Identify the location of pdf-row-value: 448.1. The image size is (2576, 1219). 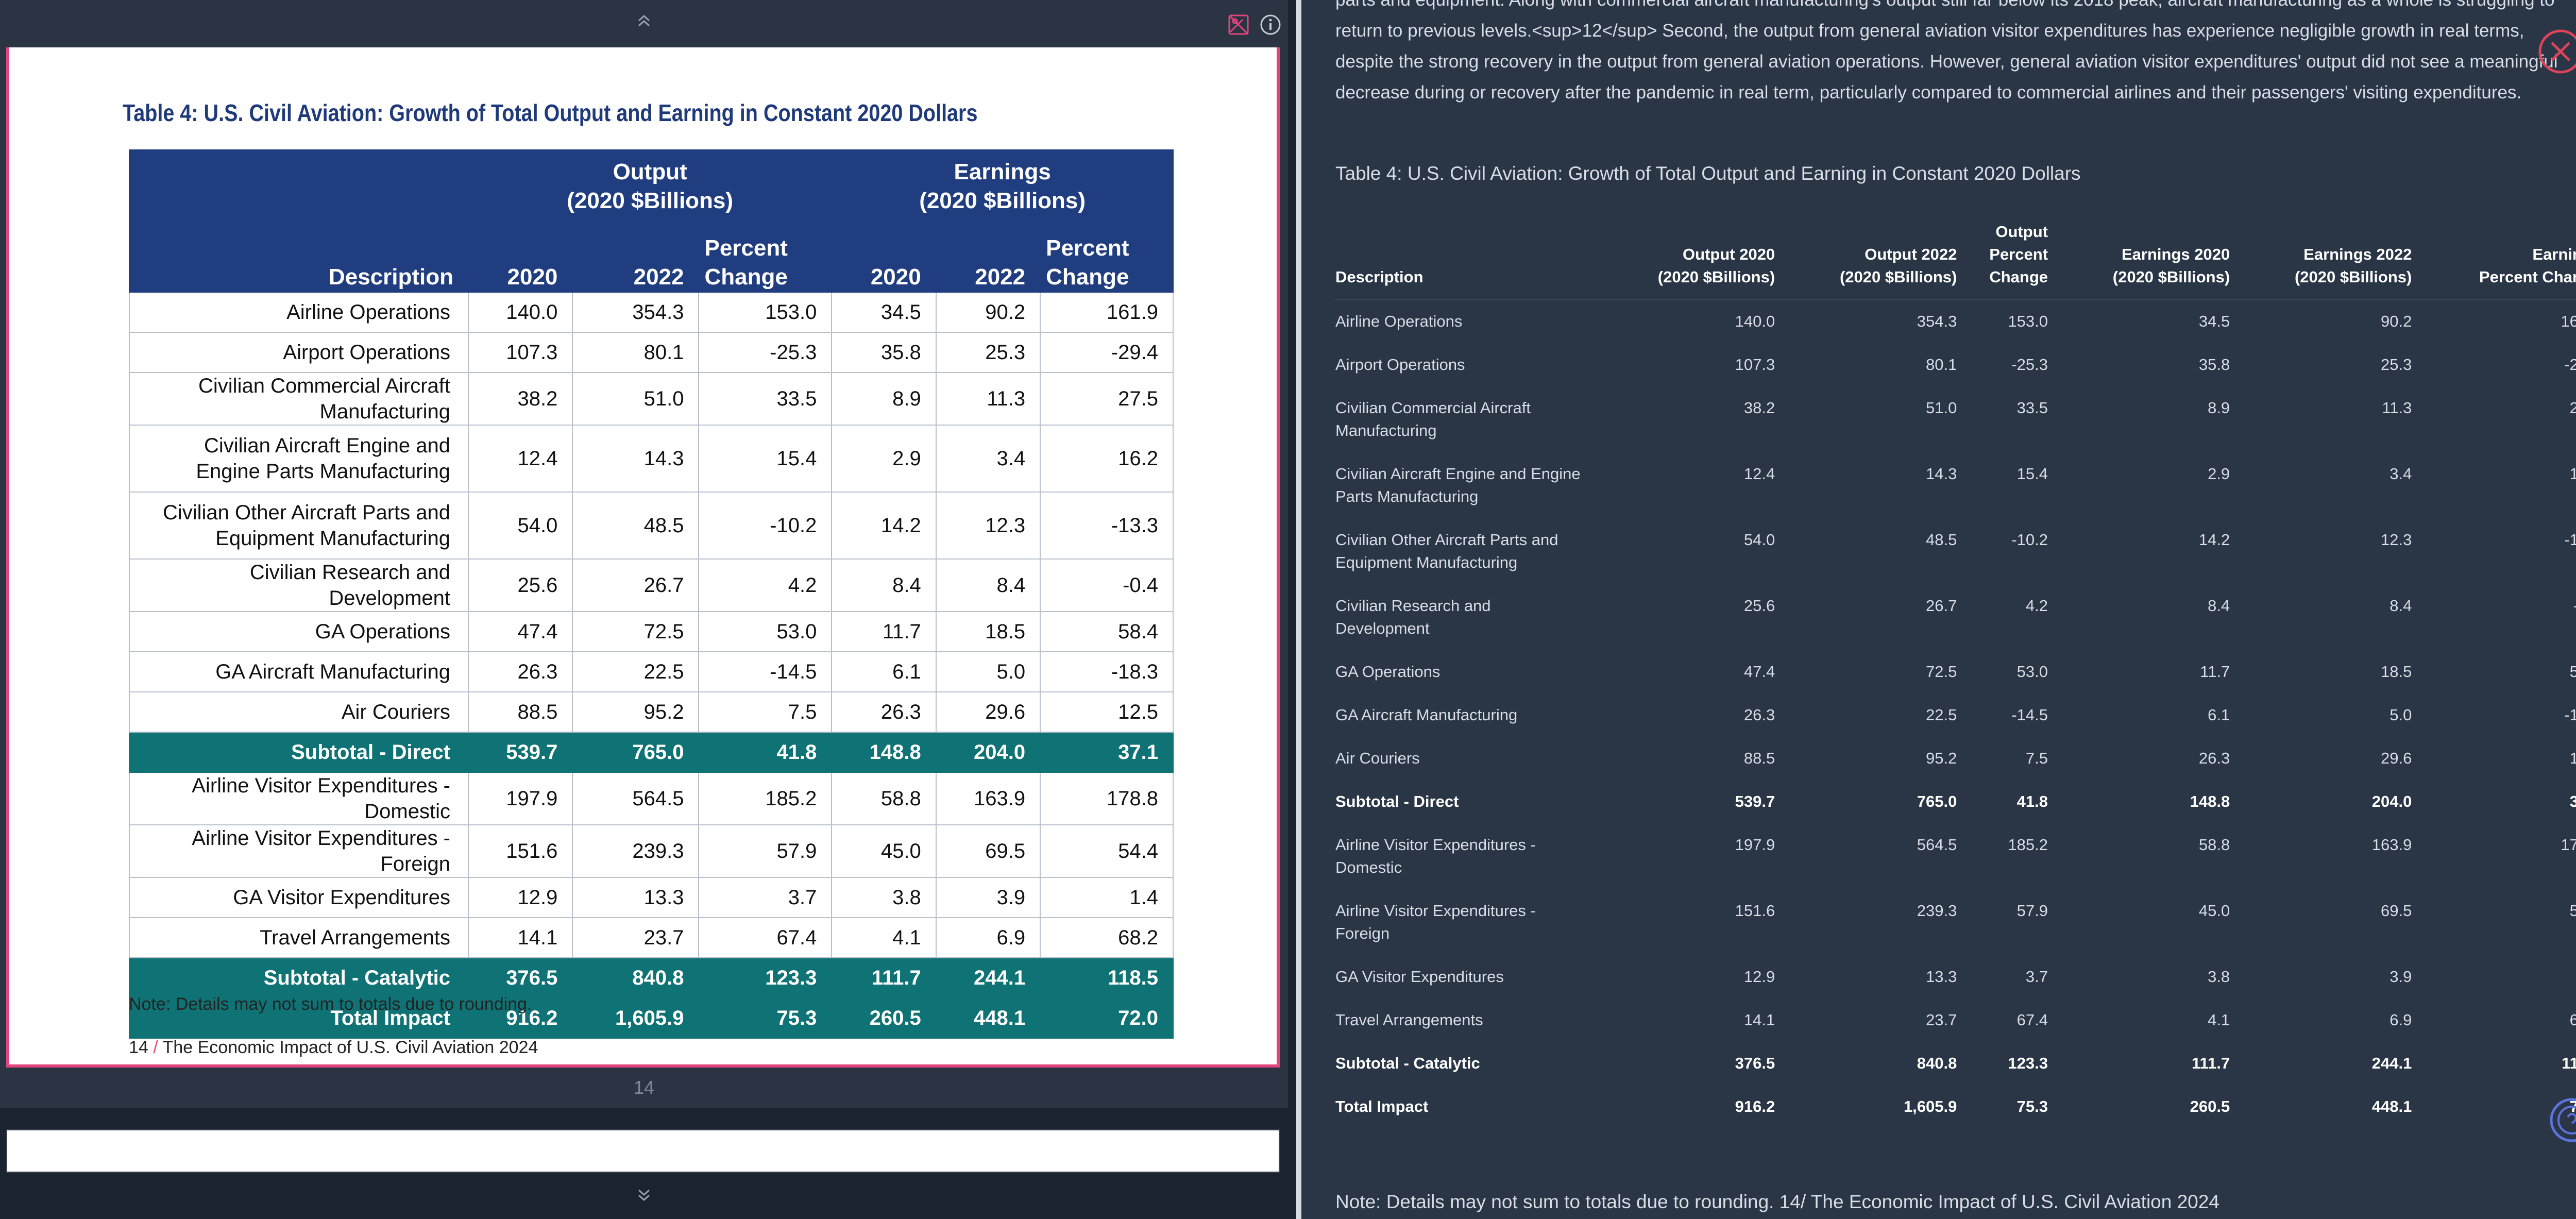
(988, 1018).